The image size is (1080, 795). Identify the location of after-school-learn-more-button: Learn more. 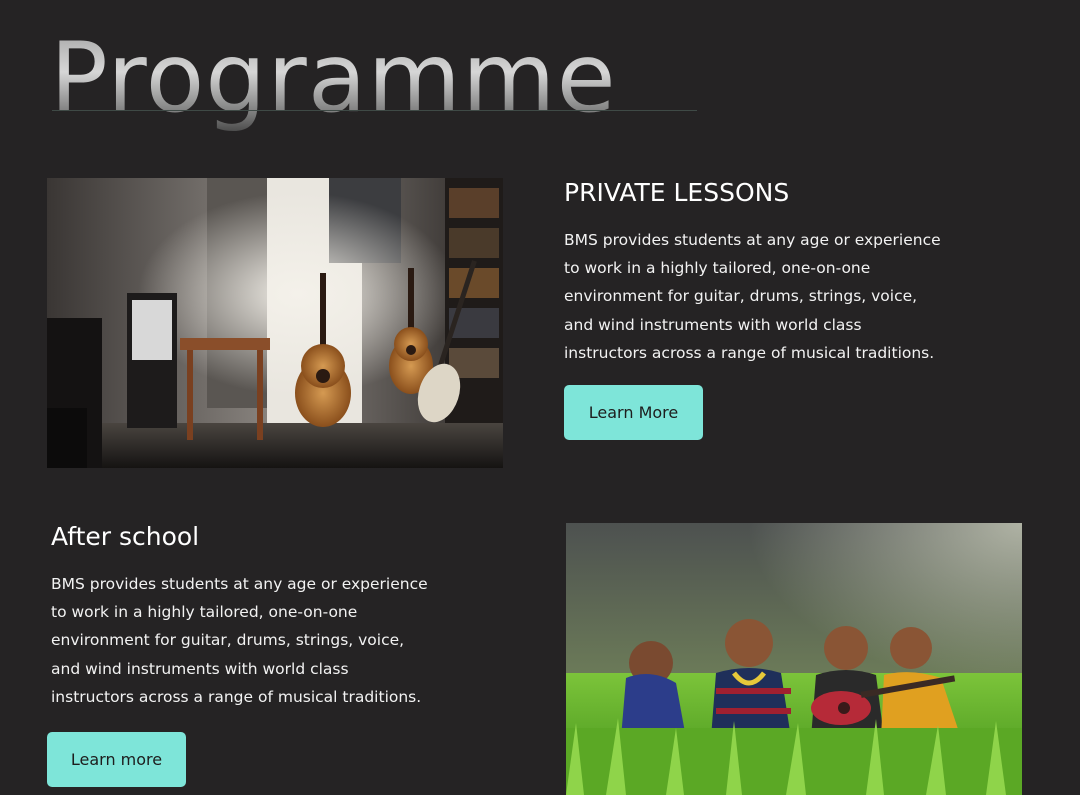
(116, 759).